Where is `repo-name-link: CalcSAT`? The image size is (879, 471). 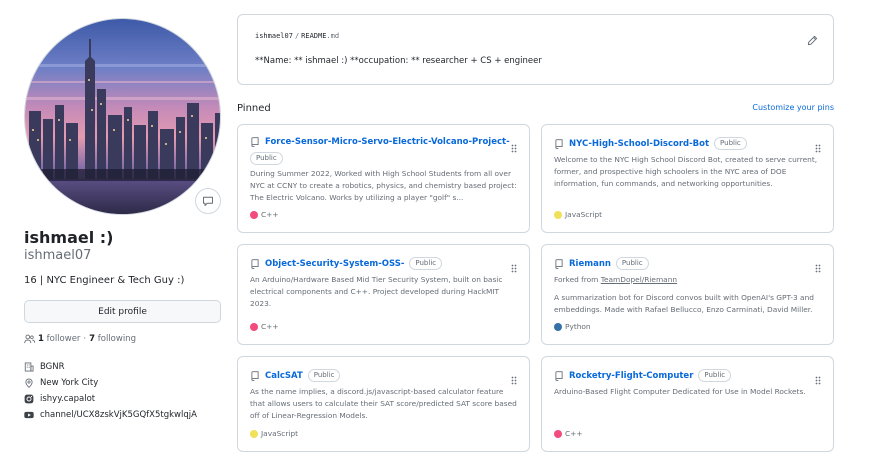
repo-name-link: CalcSAT is located at coordinates (284, 376).